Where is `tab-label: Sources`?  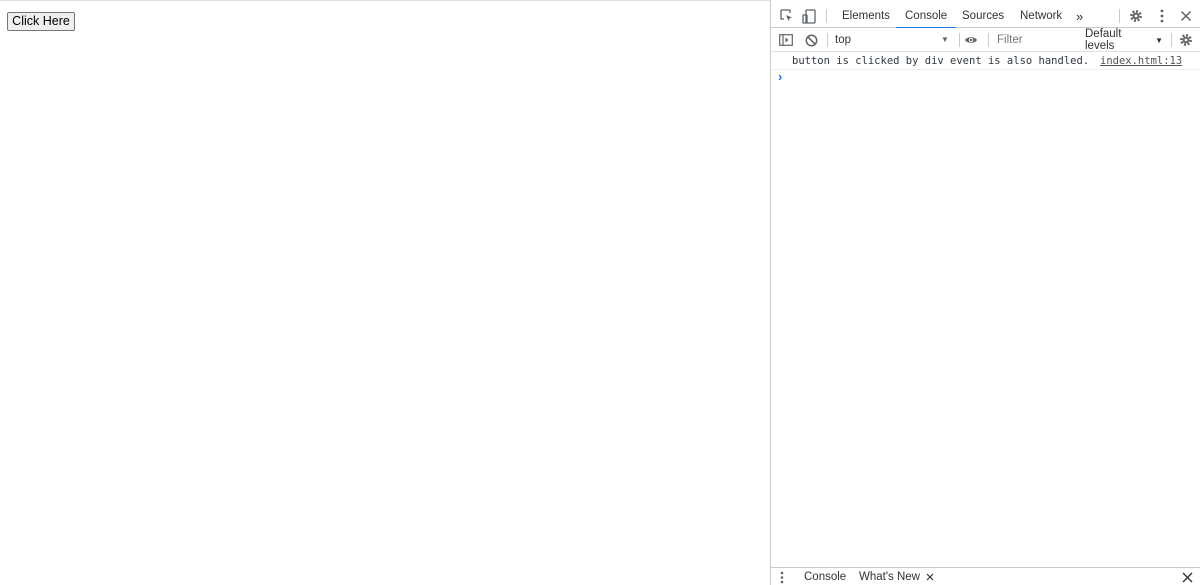
tab-label: Sources is located at coordinates (983, 16).